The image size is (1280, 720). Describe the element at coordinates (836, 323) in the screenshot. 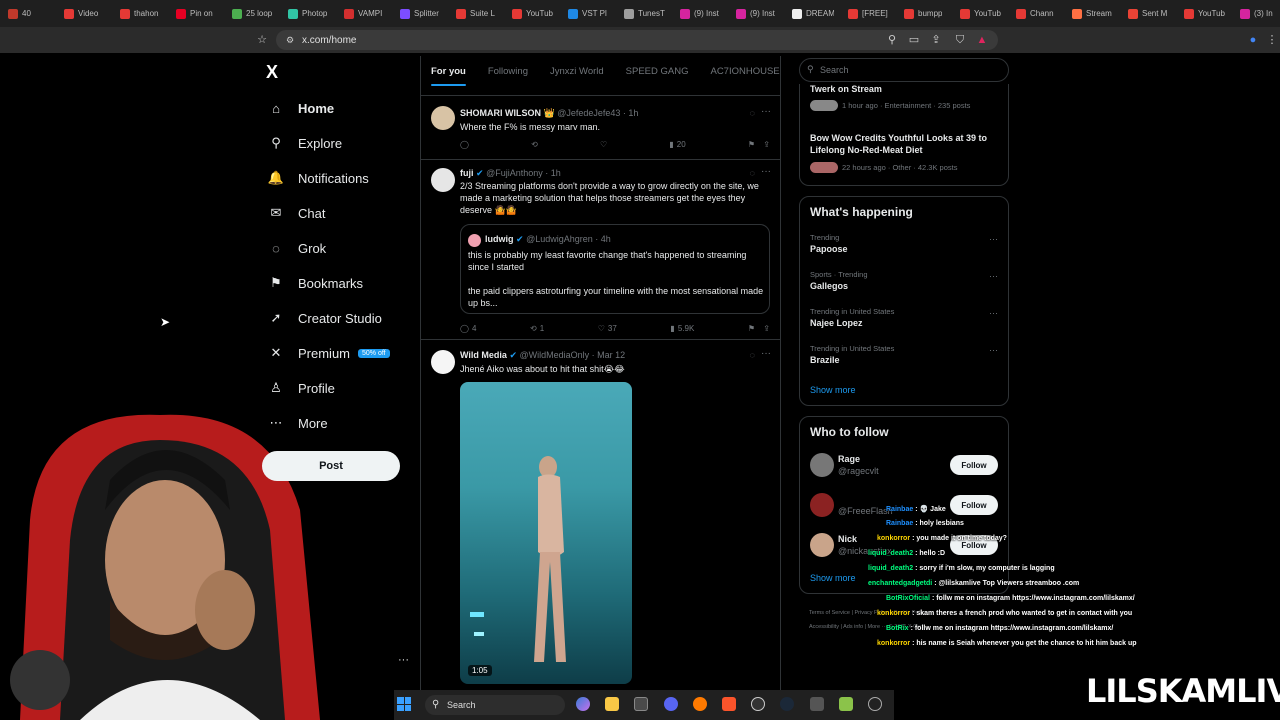

I see `trend-name: Najee Lopez` at that location.